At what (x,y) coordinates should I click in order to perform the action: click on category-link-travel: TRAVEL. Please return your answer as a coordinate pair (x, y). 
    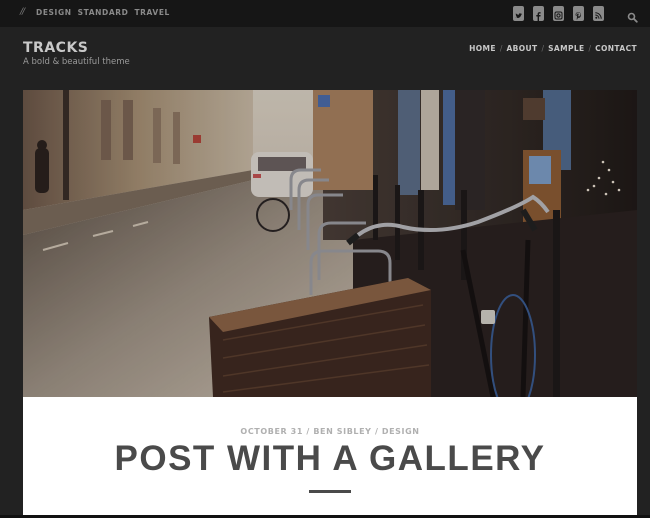
    Looking at the image, I should click on (152, 12).